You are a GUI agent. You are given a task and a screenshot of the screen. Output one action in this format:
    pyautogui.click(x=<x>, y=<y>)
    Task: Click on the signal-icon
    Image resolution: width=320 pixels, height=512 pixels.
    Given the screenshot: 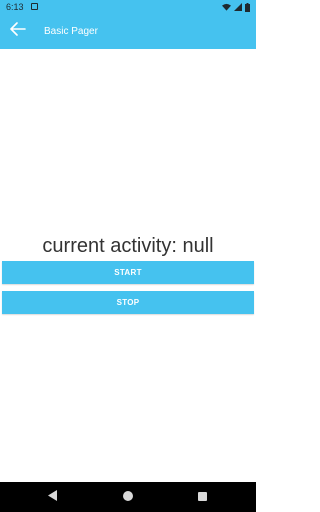 What is the action you would take?
    pyautogui.click(x=238, y=7)
    